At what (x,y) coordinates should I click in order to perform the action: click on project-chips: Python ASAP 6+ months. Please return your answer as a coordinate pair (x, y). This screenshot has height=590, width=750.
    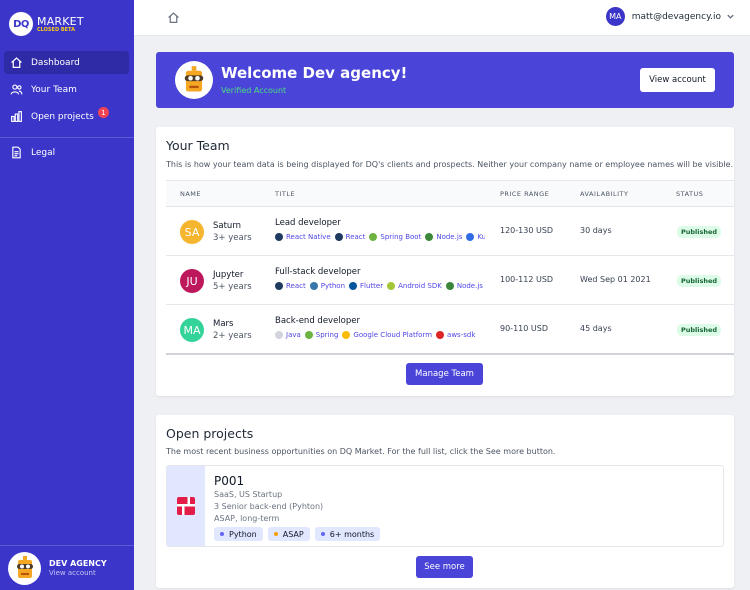
    Looking at the image, I should click on (299, 534).